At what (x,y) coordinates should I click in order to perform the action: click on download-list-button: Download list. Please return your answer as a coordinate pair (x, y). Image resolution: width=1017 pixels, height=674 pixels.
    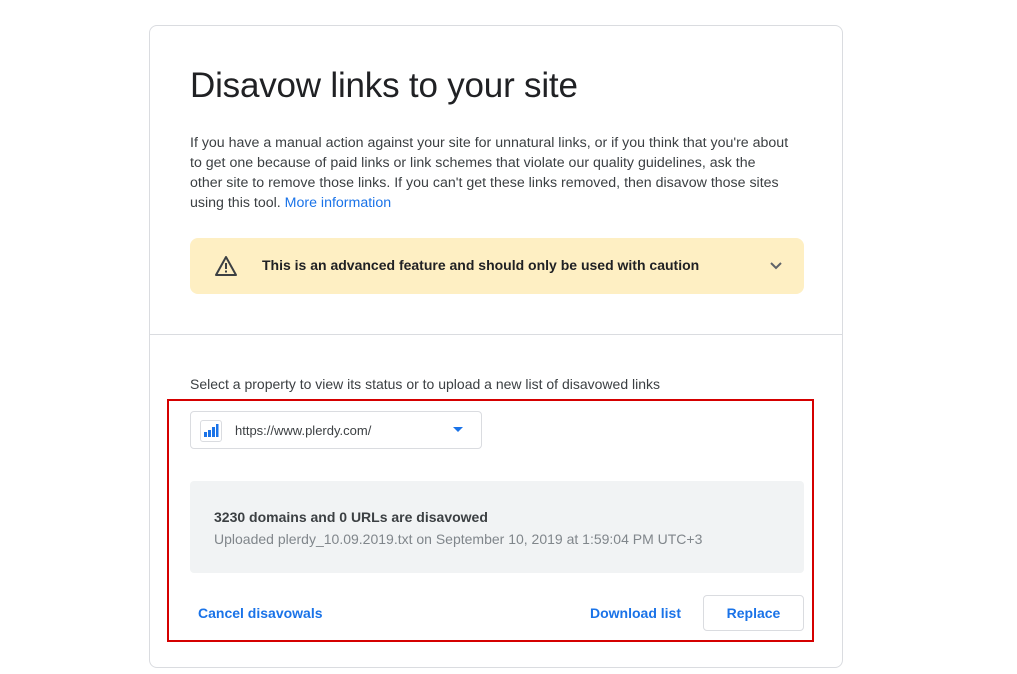
    Looking at the image, I should click on (635, 613).